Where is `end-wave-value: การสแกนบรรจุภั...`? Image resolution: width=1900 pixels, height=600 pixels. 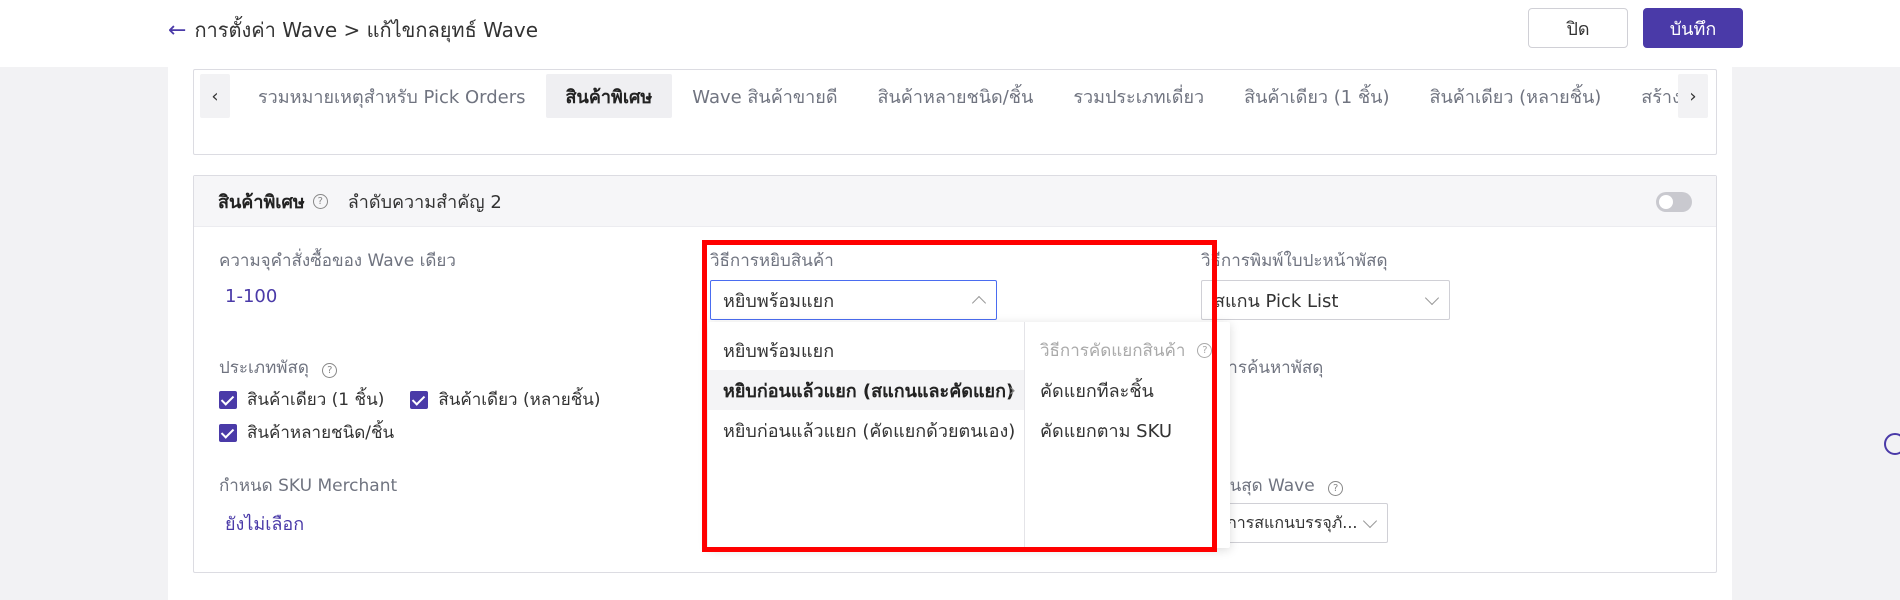 end-wave-value: การสแกนบรรจุภั... is located at coordinates (1292, 522).